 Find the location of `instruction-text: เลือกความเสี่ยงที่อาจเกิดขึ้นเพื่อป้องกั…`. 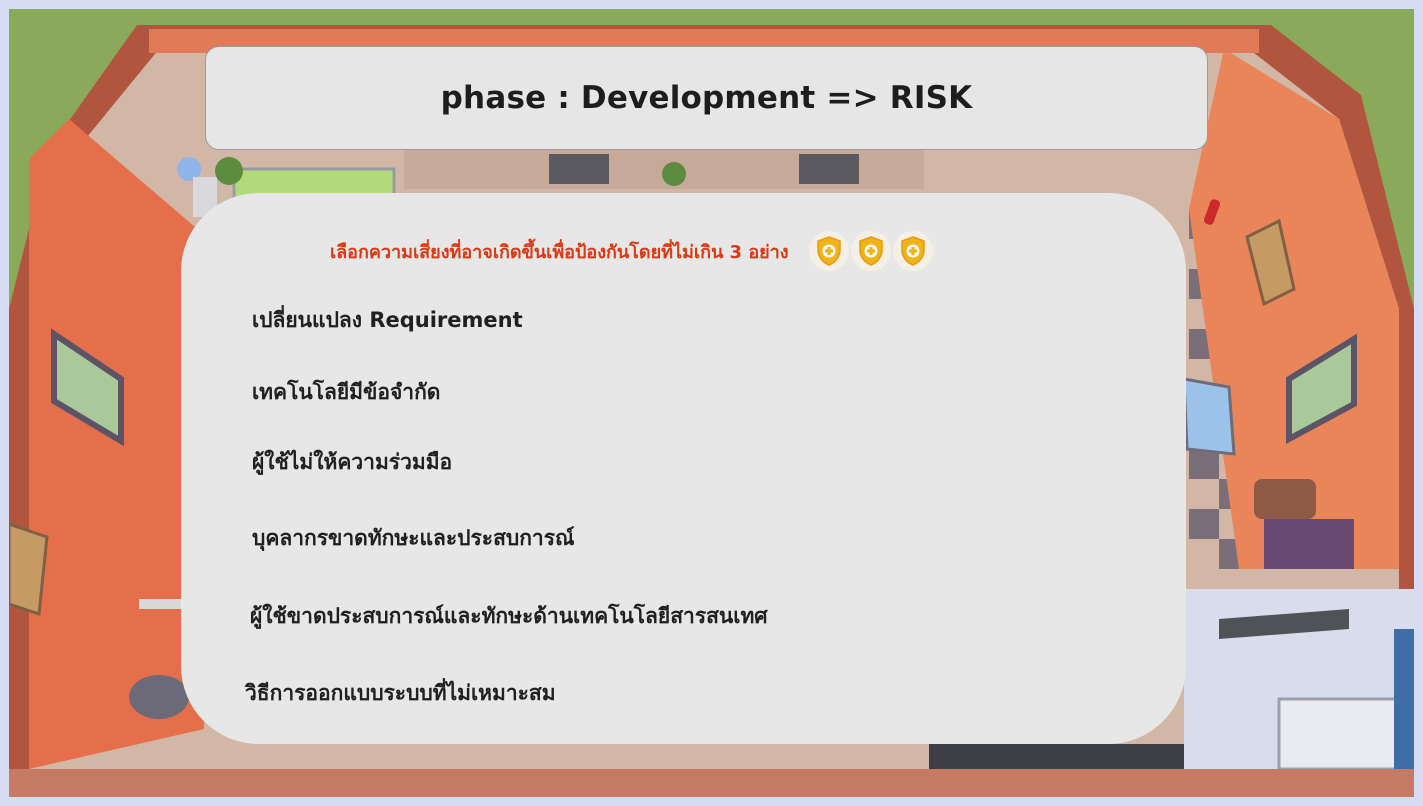

instruction-text: เลือกความเสี่ยงที่อาจเกิดขึ้นเพื่อป้องกั… is located at coordinates (559, 252).